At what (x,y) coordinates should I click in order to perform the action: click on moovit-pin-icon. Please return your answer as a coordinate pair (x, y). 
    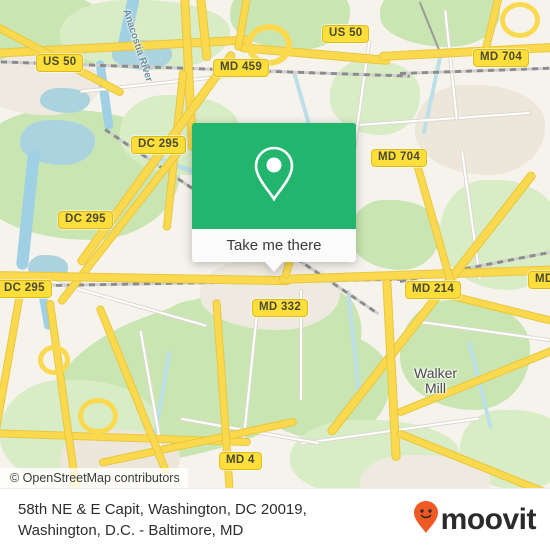
    Looking at the image, I should click on (426, 519).